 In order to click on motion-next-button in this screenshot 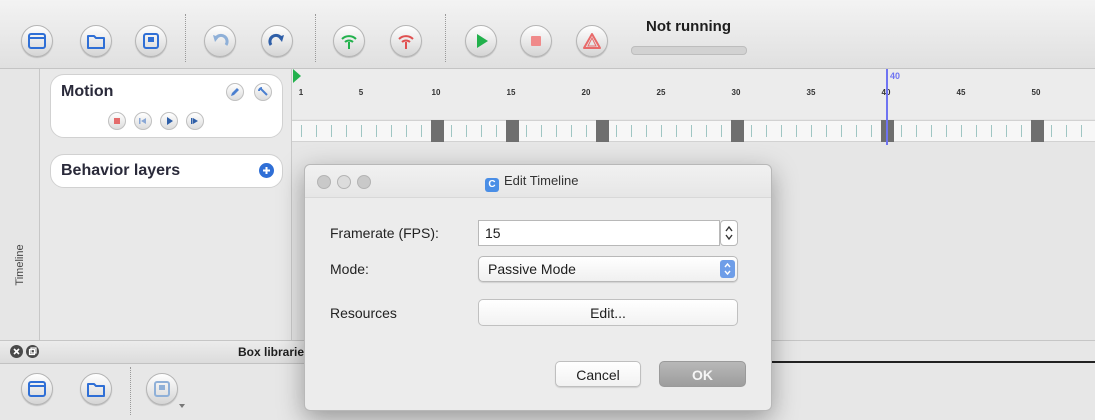, I will do `click(195, 121)`.